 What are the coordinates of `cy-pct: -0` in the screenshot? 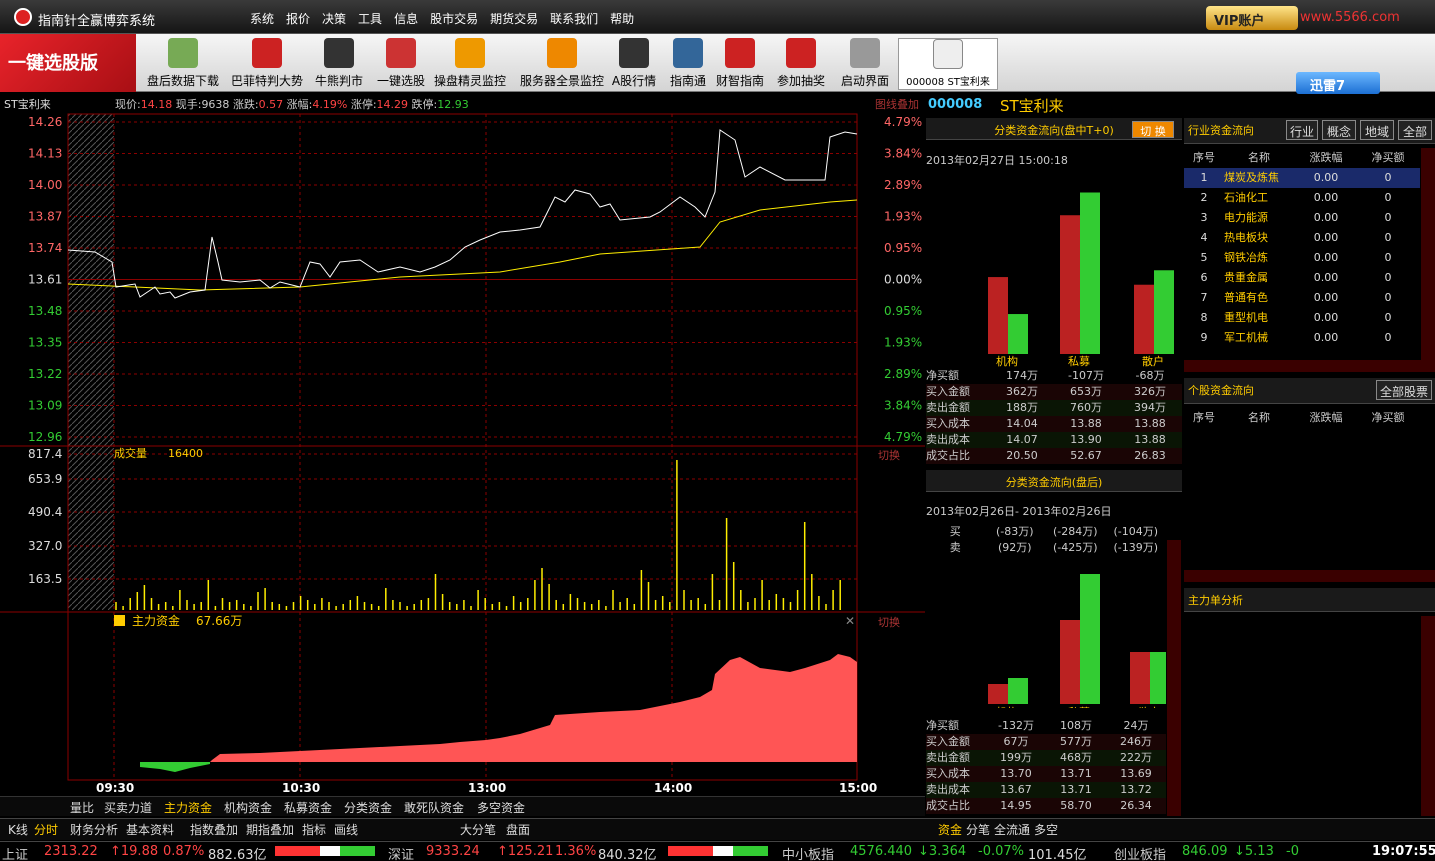 It's located at (1292, 851).